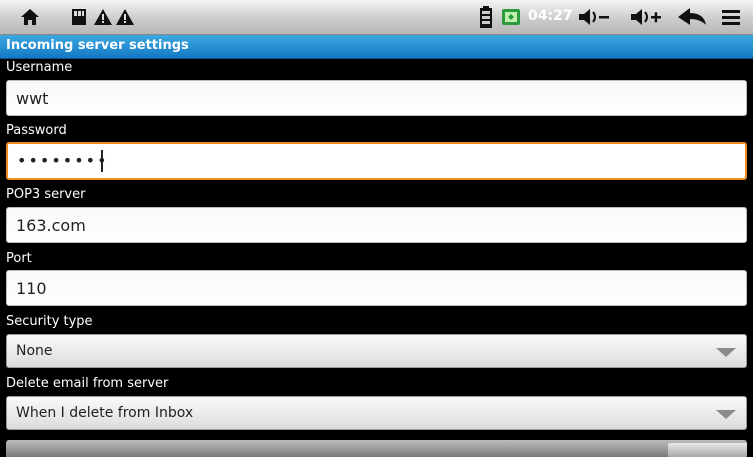 The image size is (753, 457). What do you see at coordinates (550, 16) in the screenshot?
I see `clock: 04:27` at bounding box center [550, 16].